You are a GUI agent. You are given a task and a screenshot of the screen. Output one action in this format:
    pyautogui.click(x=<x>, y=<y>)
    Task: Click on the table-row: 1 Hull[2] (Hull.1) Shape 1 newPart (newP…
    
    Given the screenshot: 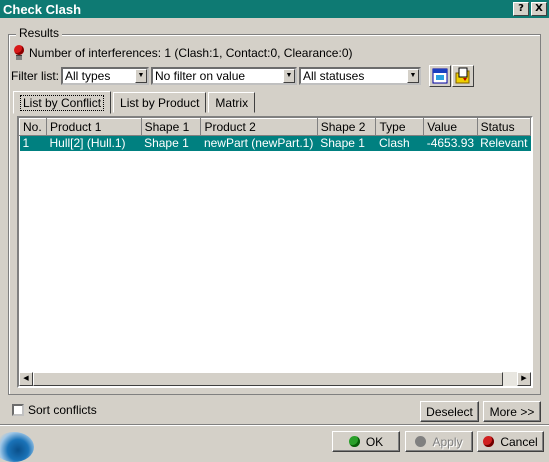 What is the action you would take?
    pyautogui.click(x=275, y=143)
    